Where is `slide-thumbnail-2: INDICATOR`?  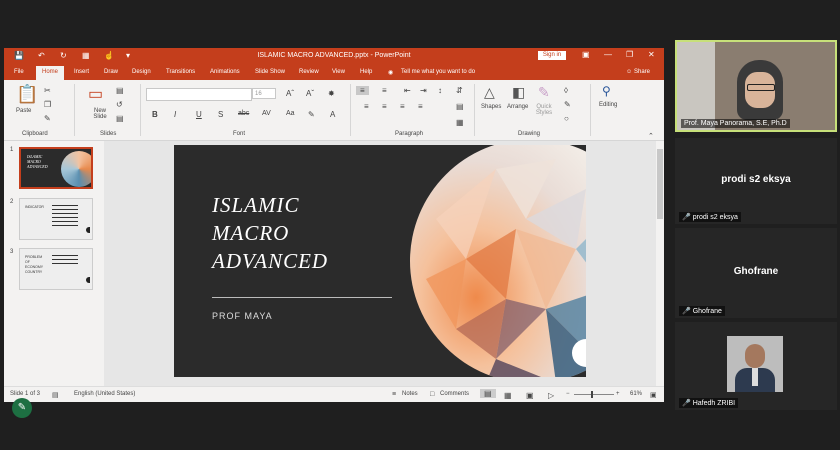
slide-thumbnail-2: INDICATOR is located at coordinates (56, 219).